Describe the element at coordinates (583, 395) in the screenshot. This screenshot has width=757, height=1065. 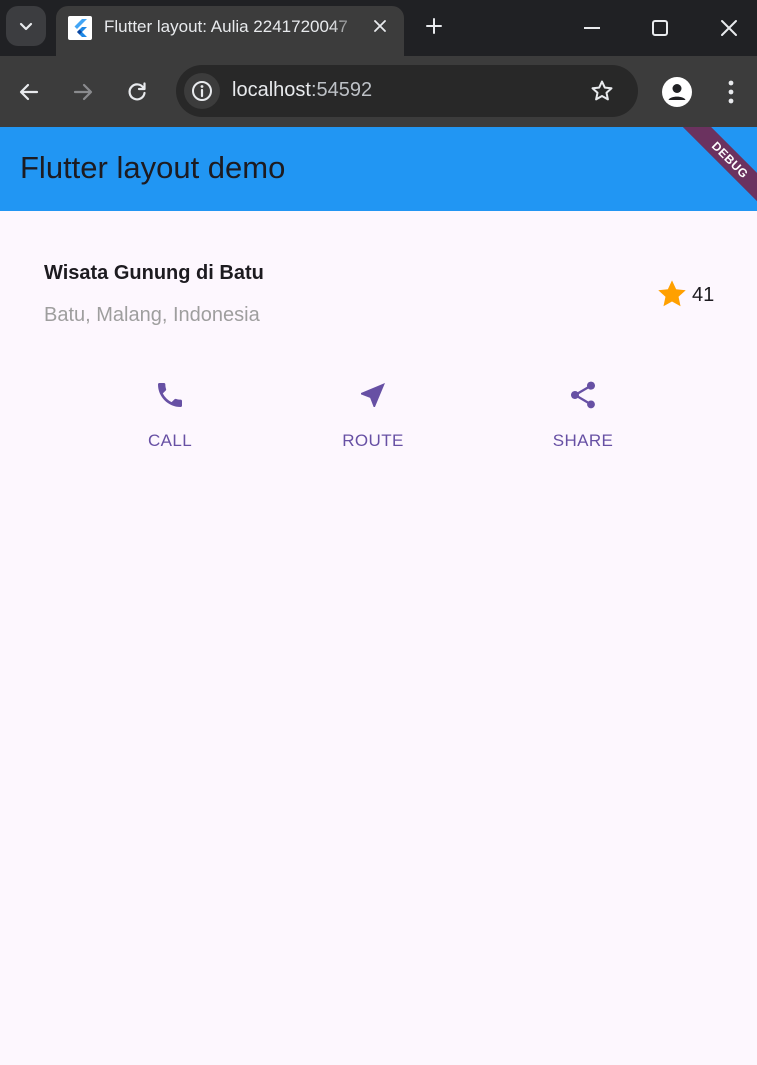
I see `share-icon` at that location.